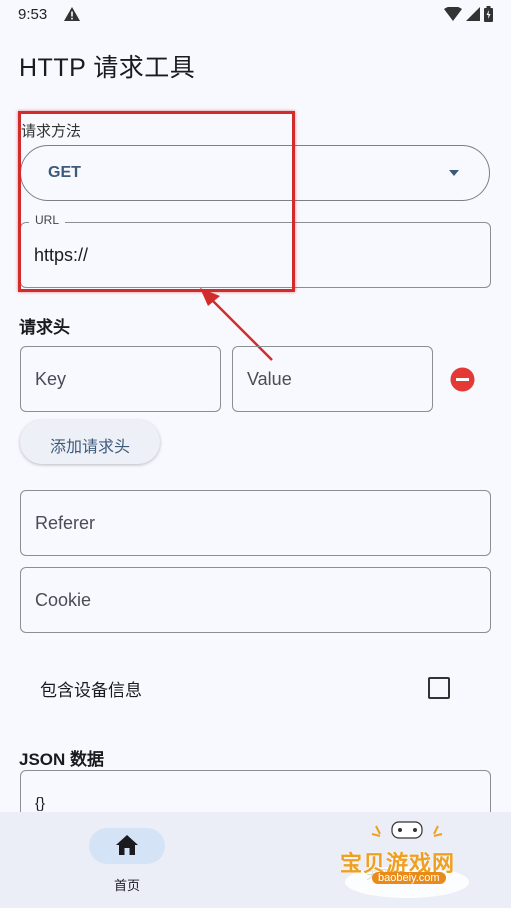 This screenshot has height=908, width=511. I want to click on header-key-input: Key, so click(120, 379).